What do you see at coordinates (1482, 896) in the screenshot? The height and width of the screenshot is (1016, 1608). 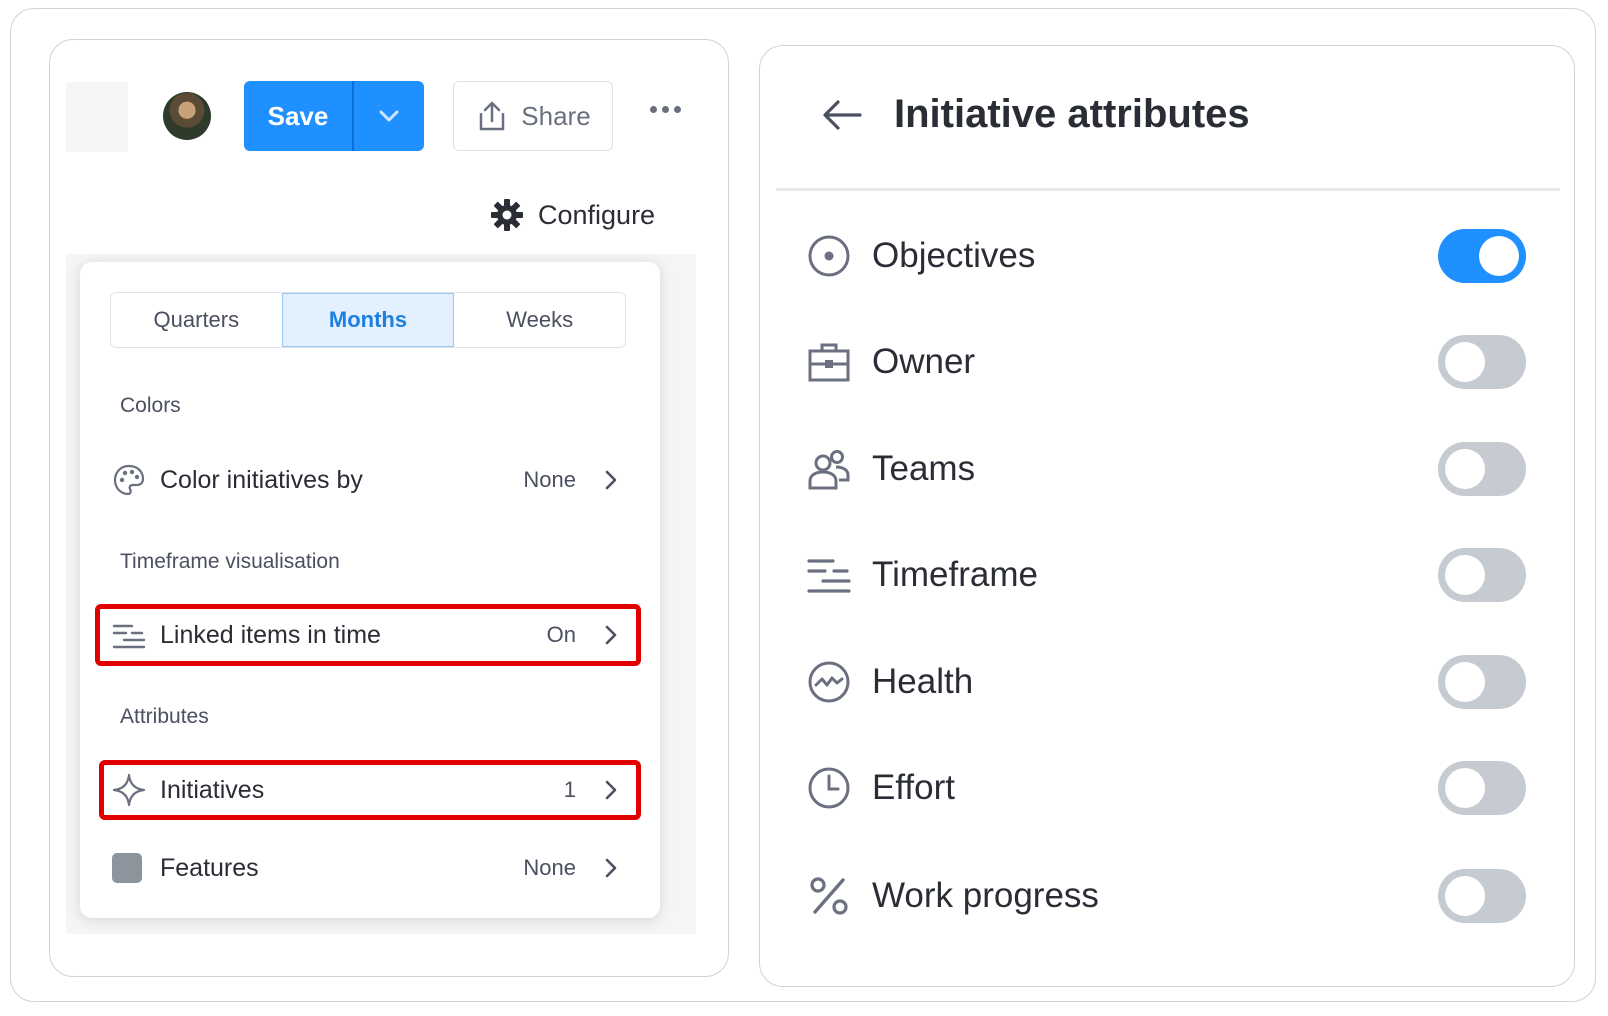 I see `work-progress-toggle` at bounding box center [1482, 896].